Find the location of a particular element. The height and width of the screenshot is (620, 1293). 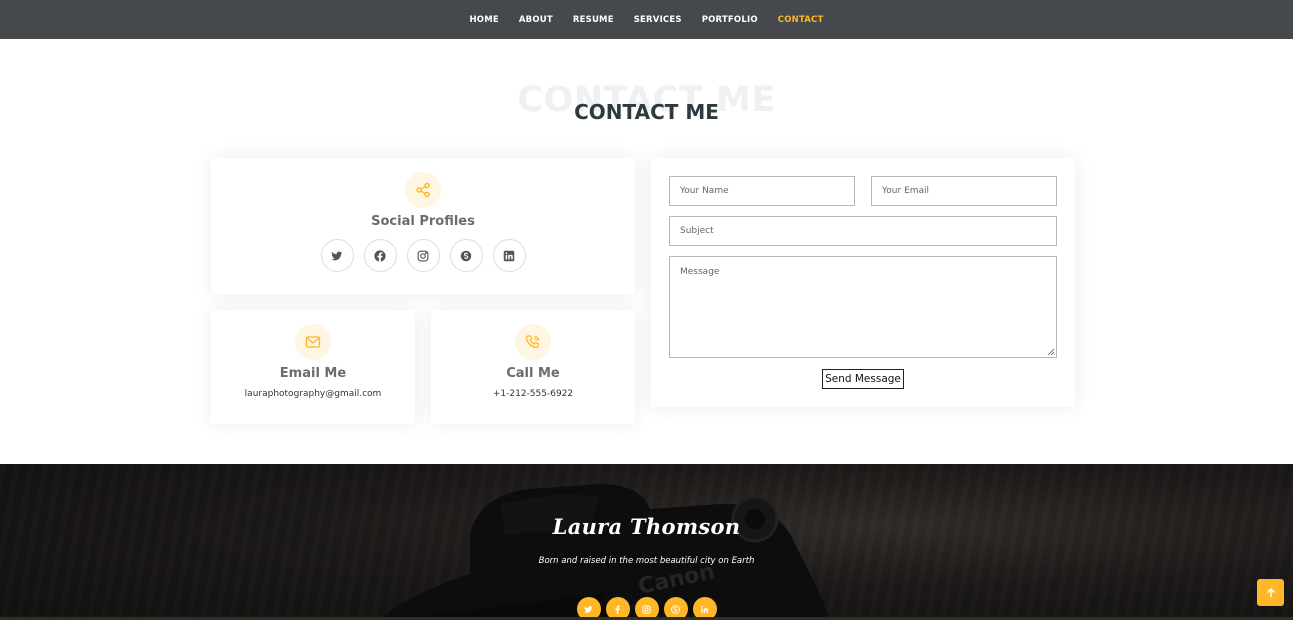

back-to-top-button is located at coordinates (1270, 592).